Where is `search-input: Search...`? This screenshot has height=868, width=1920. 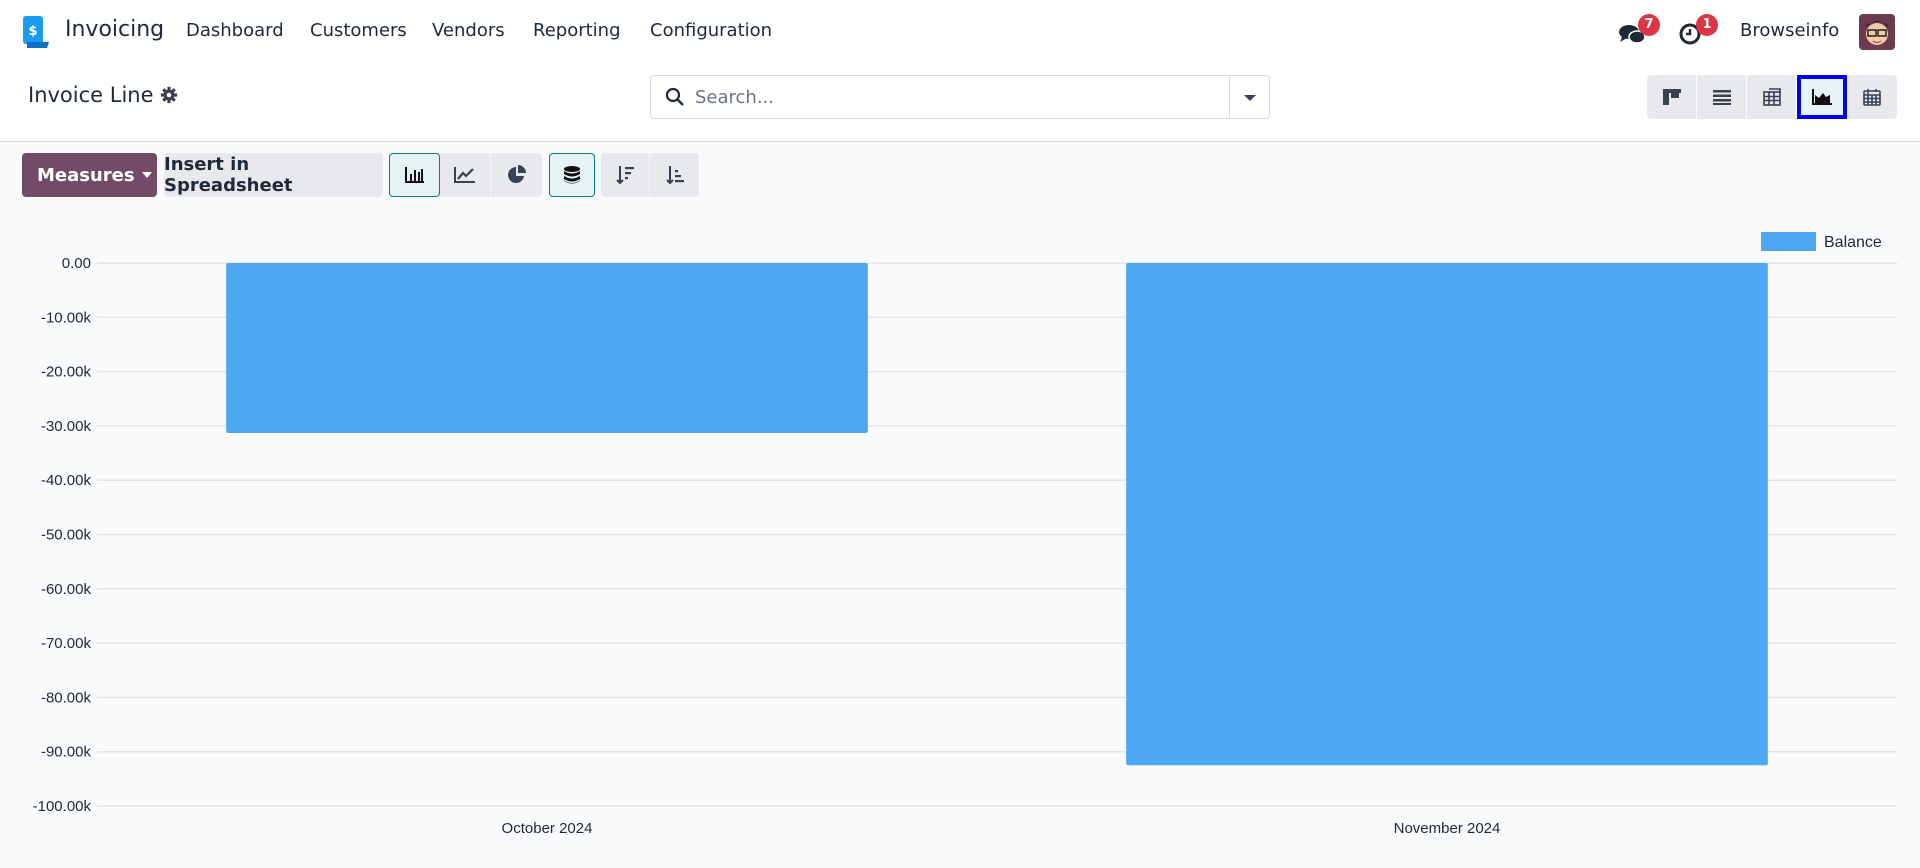
search-input: Search... is located at coordinates (734, 97).